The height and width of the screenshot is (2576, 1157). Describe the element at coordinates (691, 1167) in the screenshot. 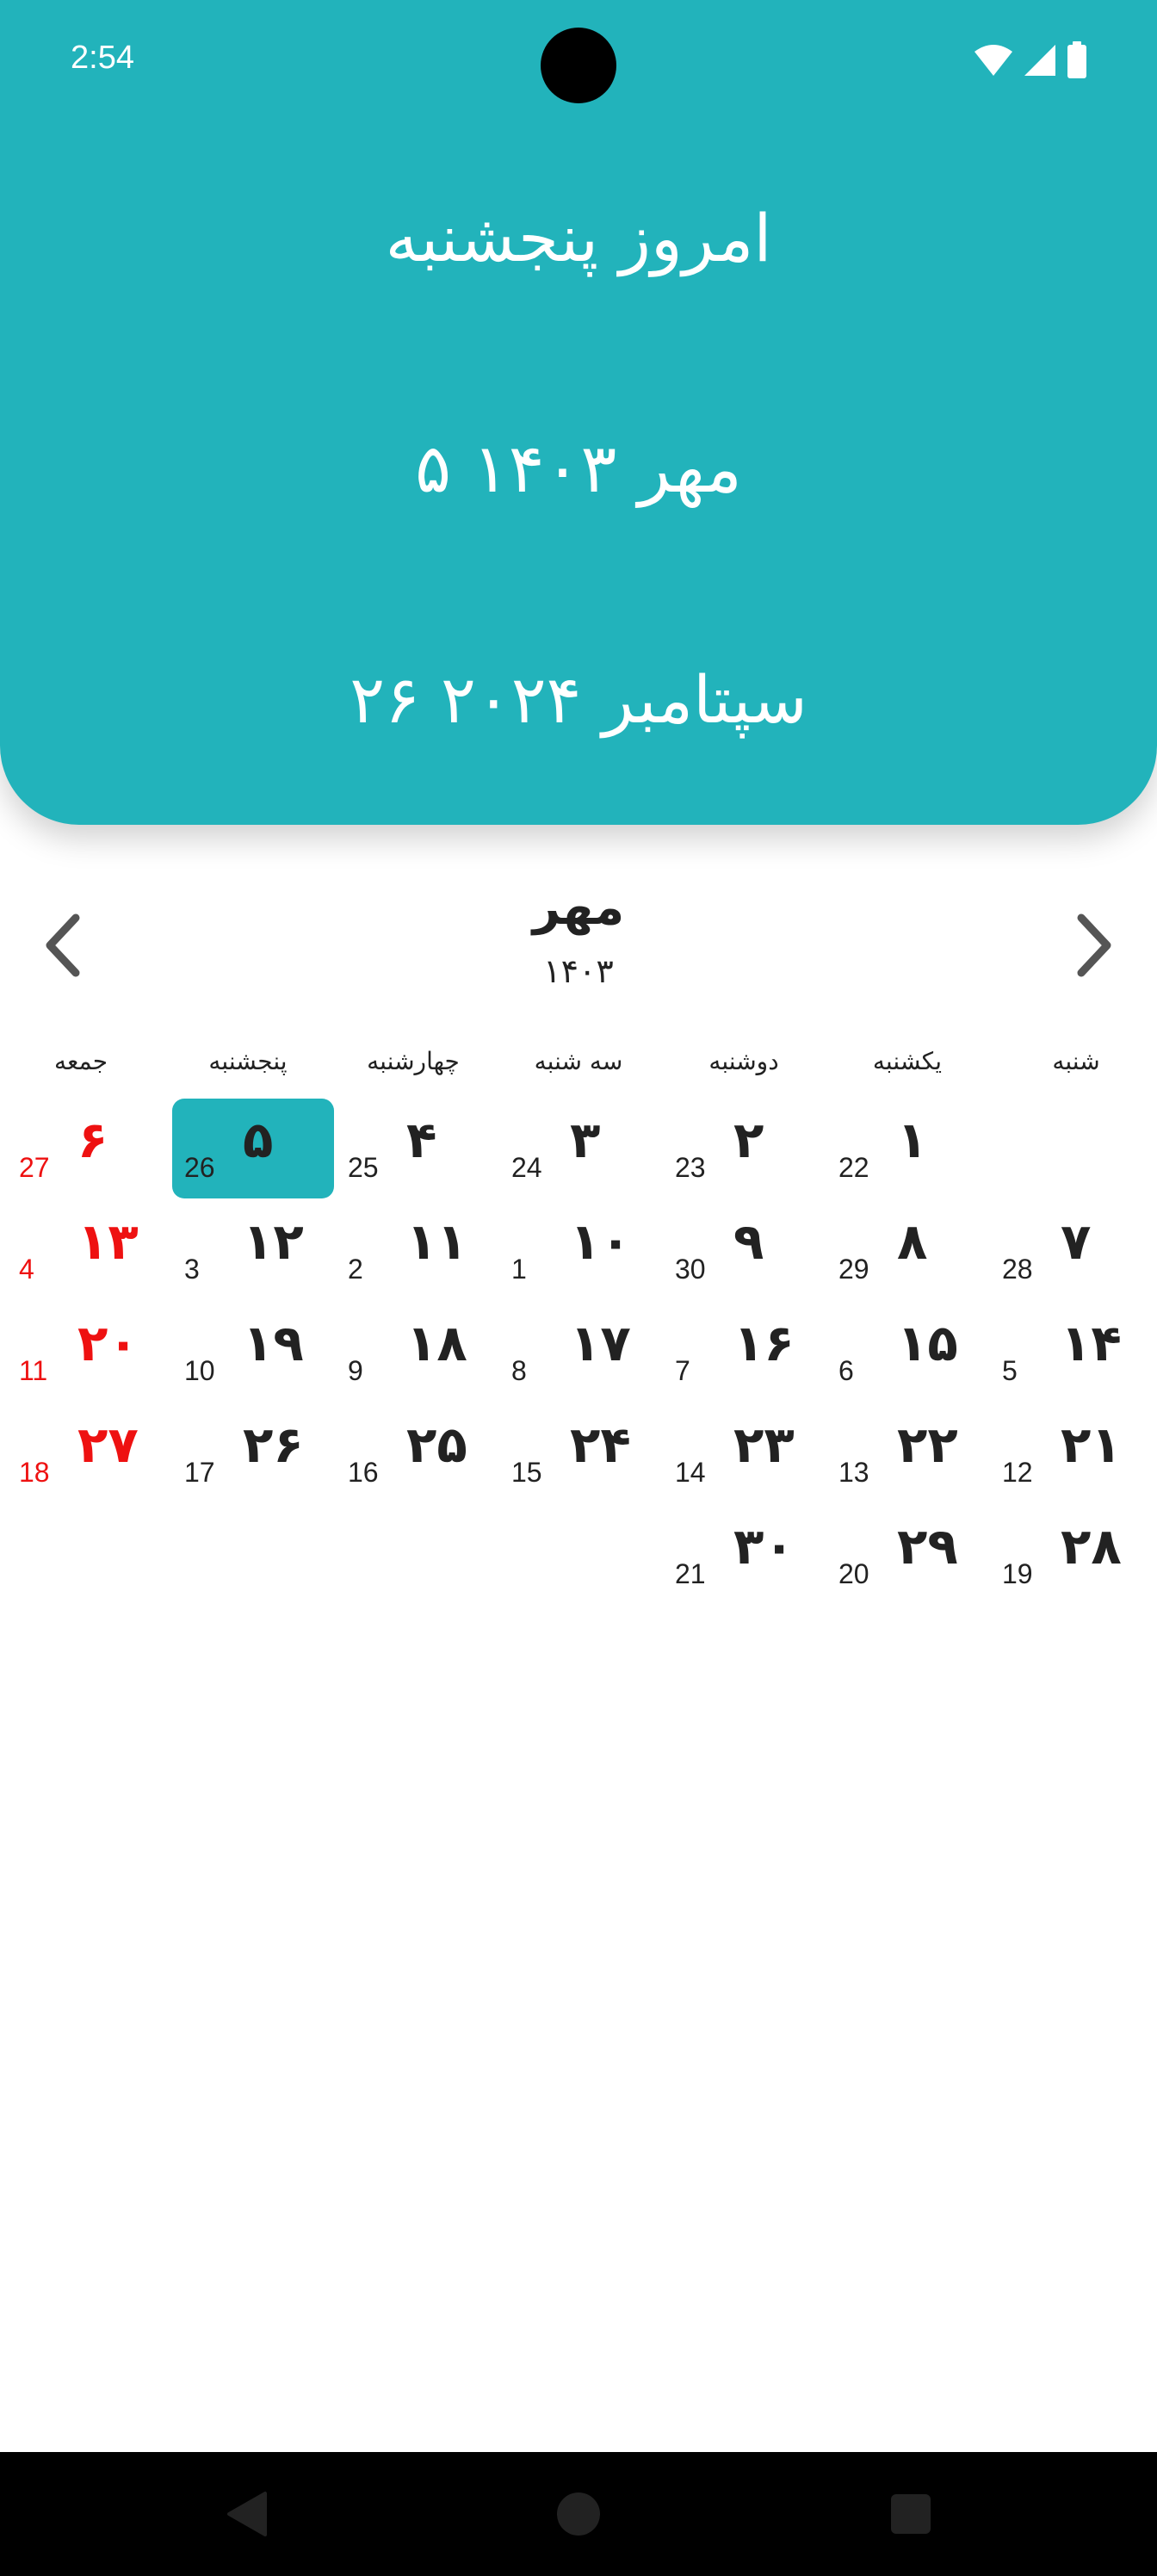

I see `day-number-gregorian: 23` at that location.